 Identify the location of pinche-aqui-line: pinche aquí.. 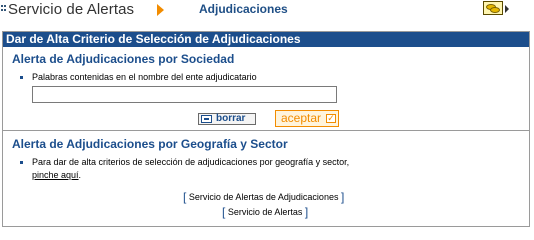
(56, 175).